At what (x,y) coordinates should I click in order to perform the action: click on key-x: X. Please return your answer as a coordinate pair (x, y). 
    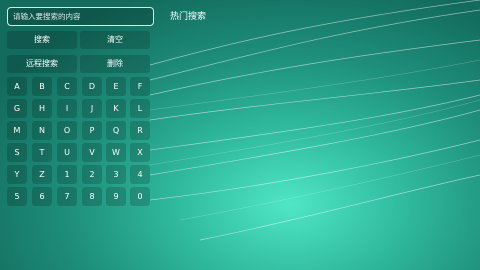
    Looking at the image, I should click on (140, 152).